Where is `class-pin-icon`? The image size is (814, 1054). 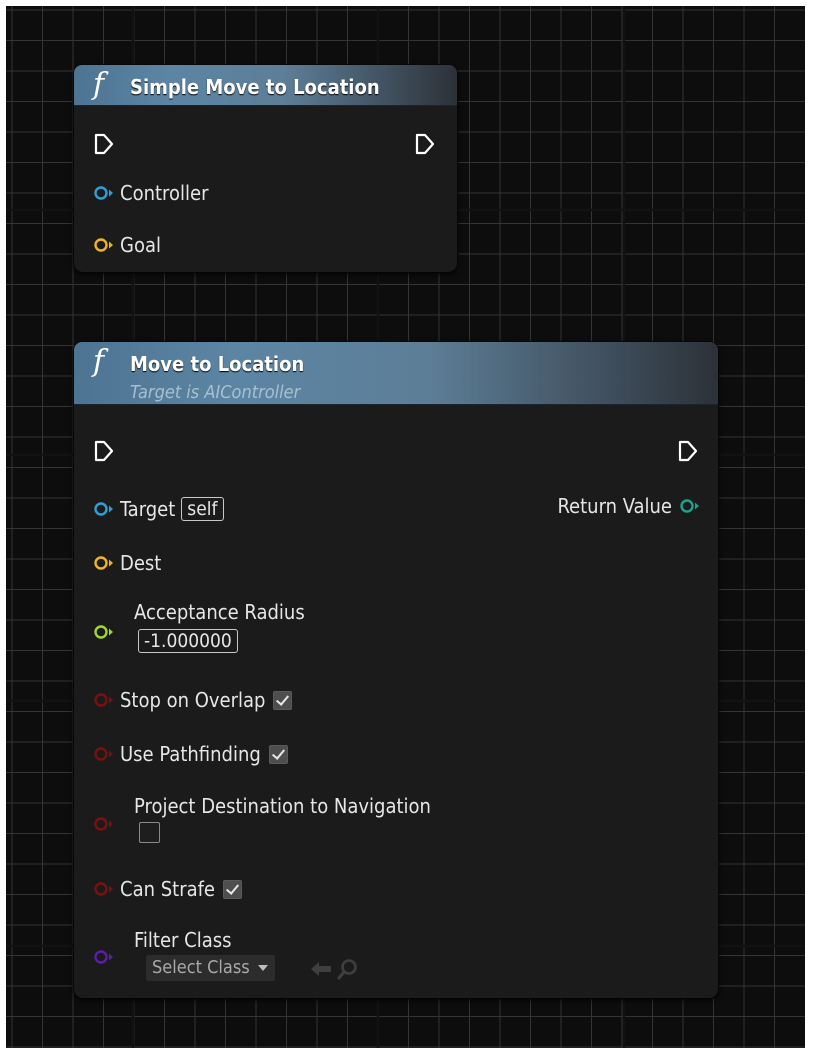
class-pin-icon is located at coordinates (104, 957).